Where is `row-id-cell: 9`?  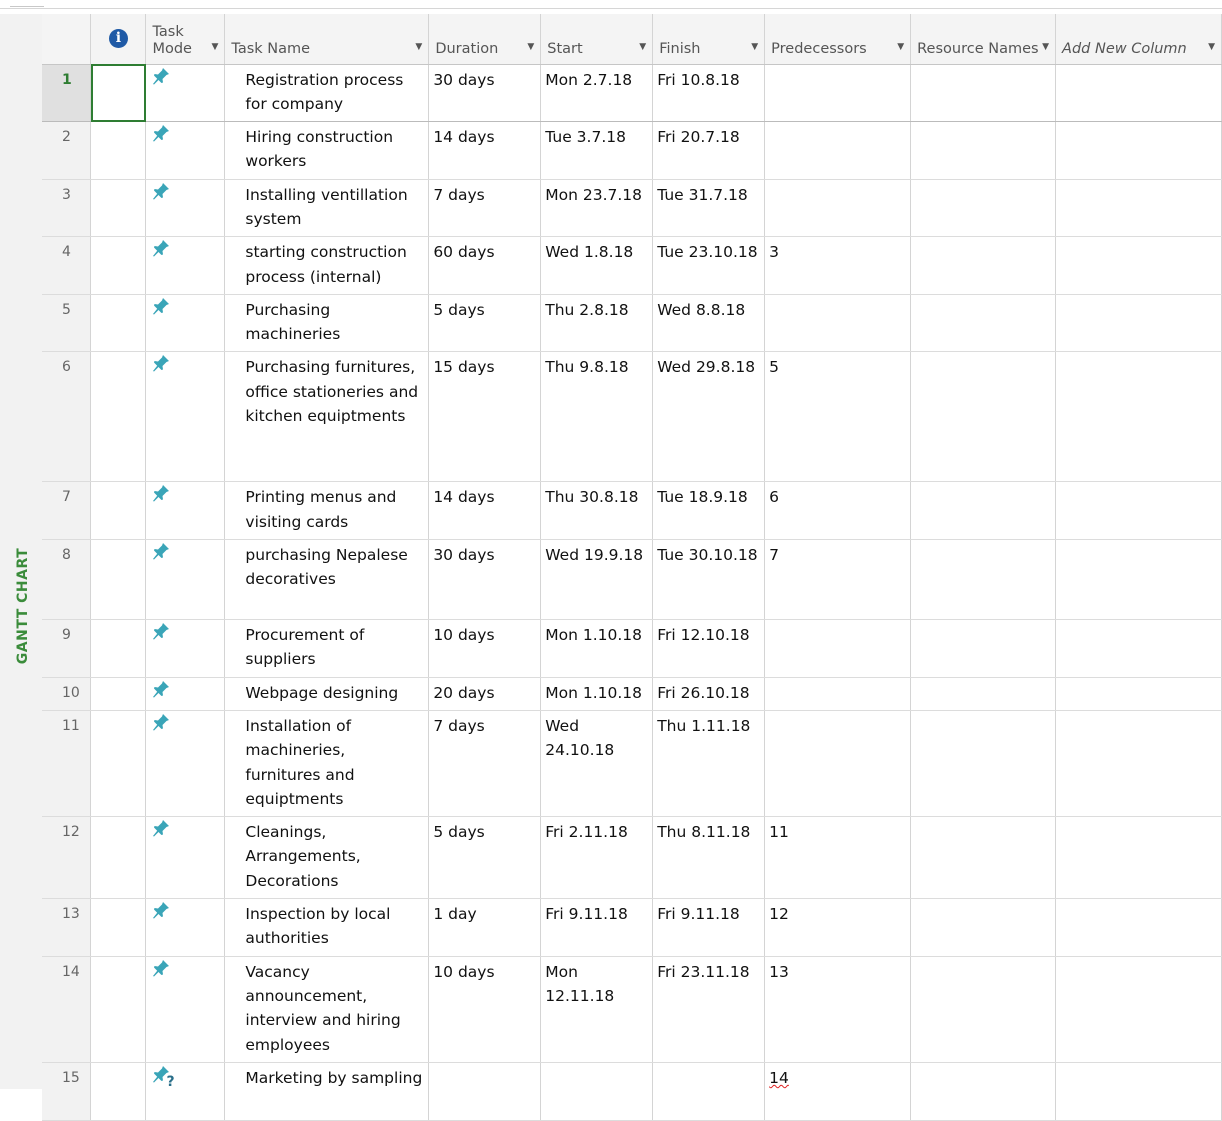
row-id-cell: 9 is located at coordinates (67, 648).